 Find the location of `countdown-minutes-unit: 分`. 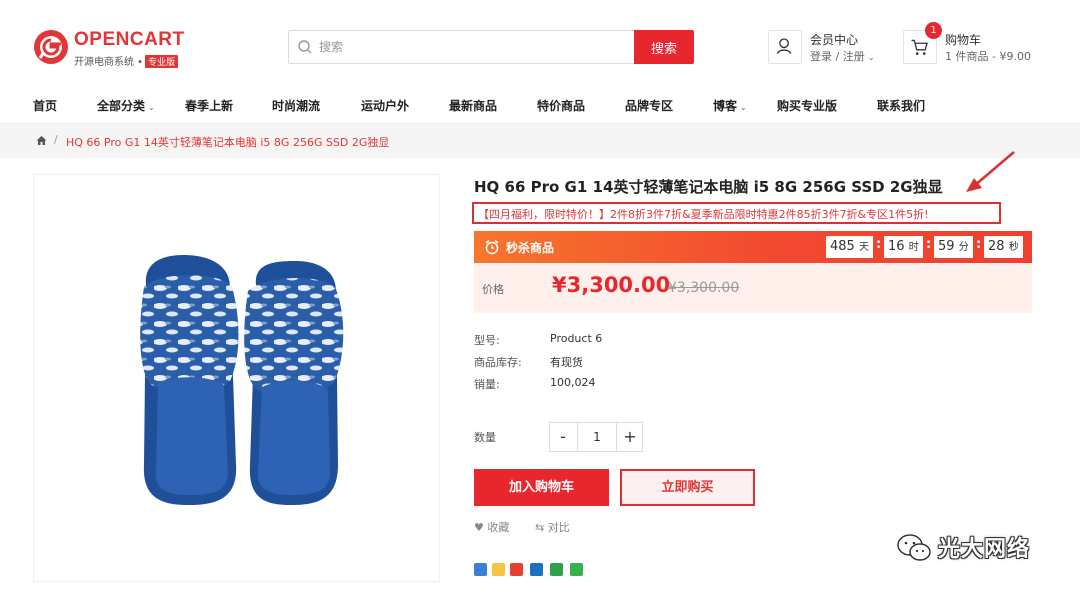

countdown-minutes-unit: 分 is located at coordinates (963, 247).